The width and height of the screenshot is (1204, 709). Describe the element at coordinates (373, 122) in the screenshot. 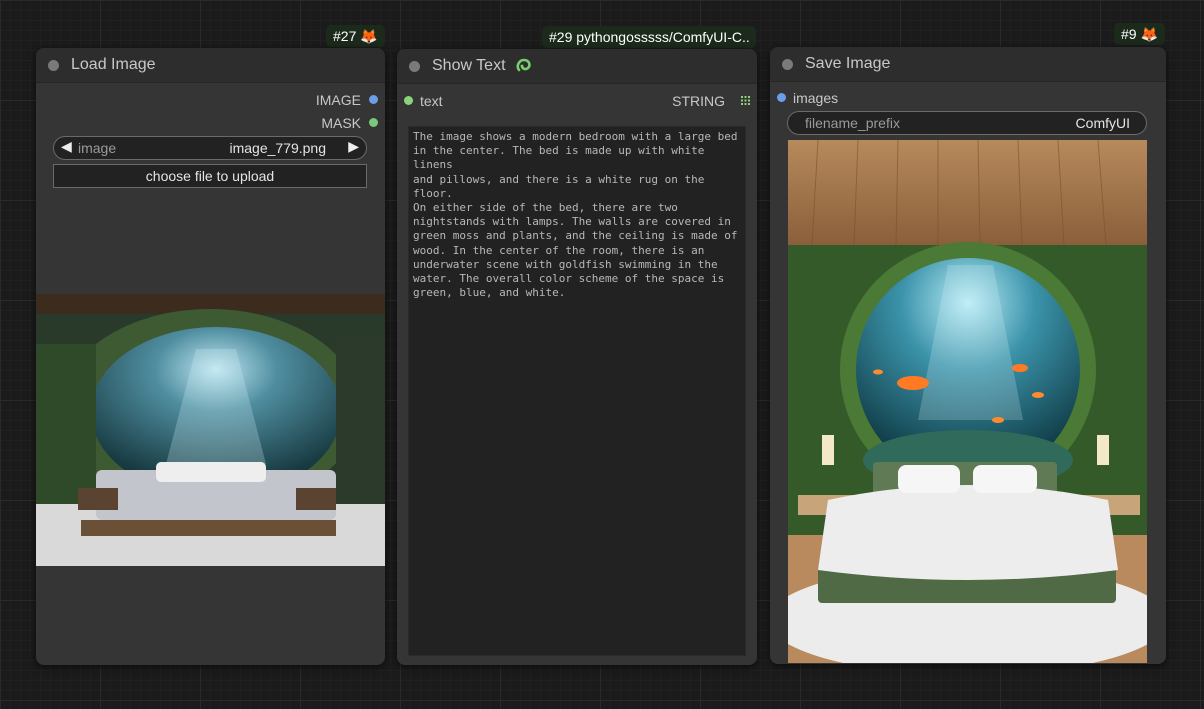

I see `output-mask-slot` at that location.